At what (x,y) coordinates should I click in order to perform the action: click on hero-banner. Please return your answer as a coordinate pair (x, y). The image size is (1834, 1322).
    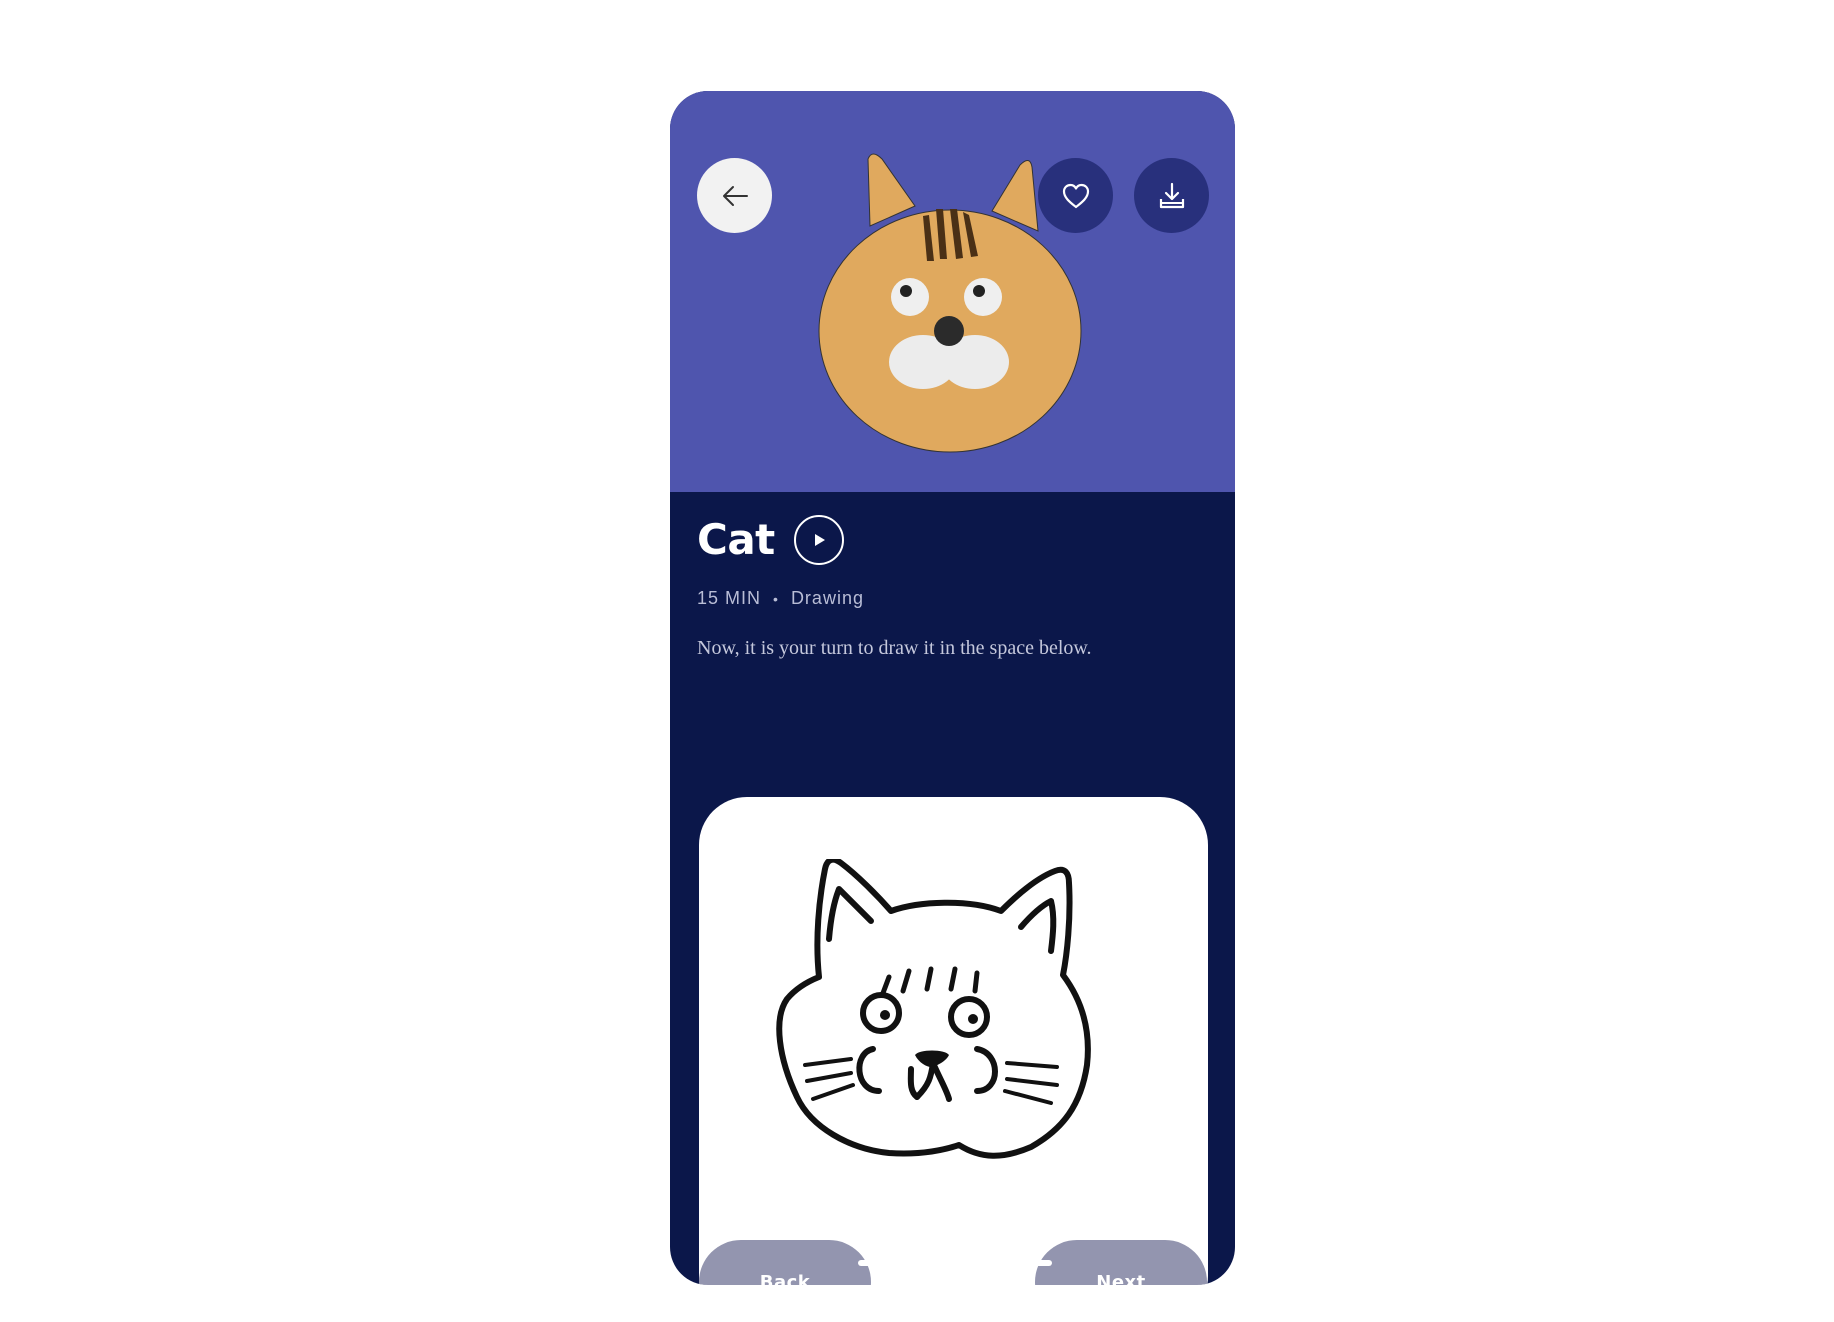
    Looking at the image, I should click on (952, 291).